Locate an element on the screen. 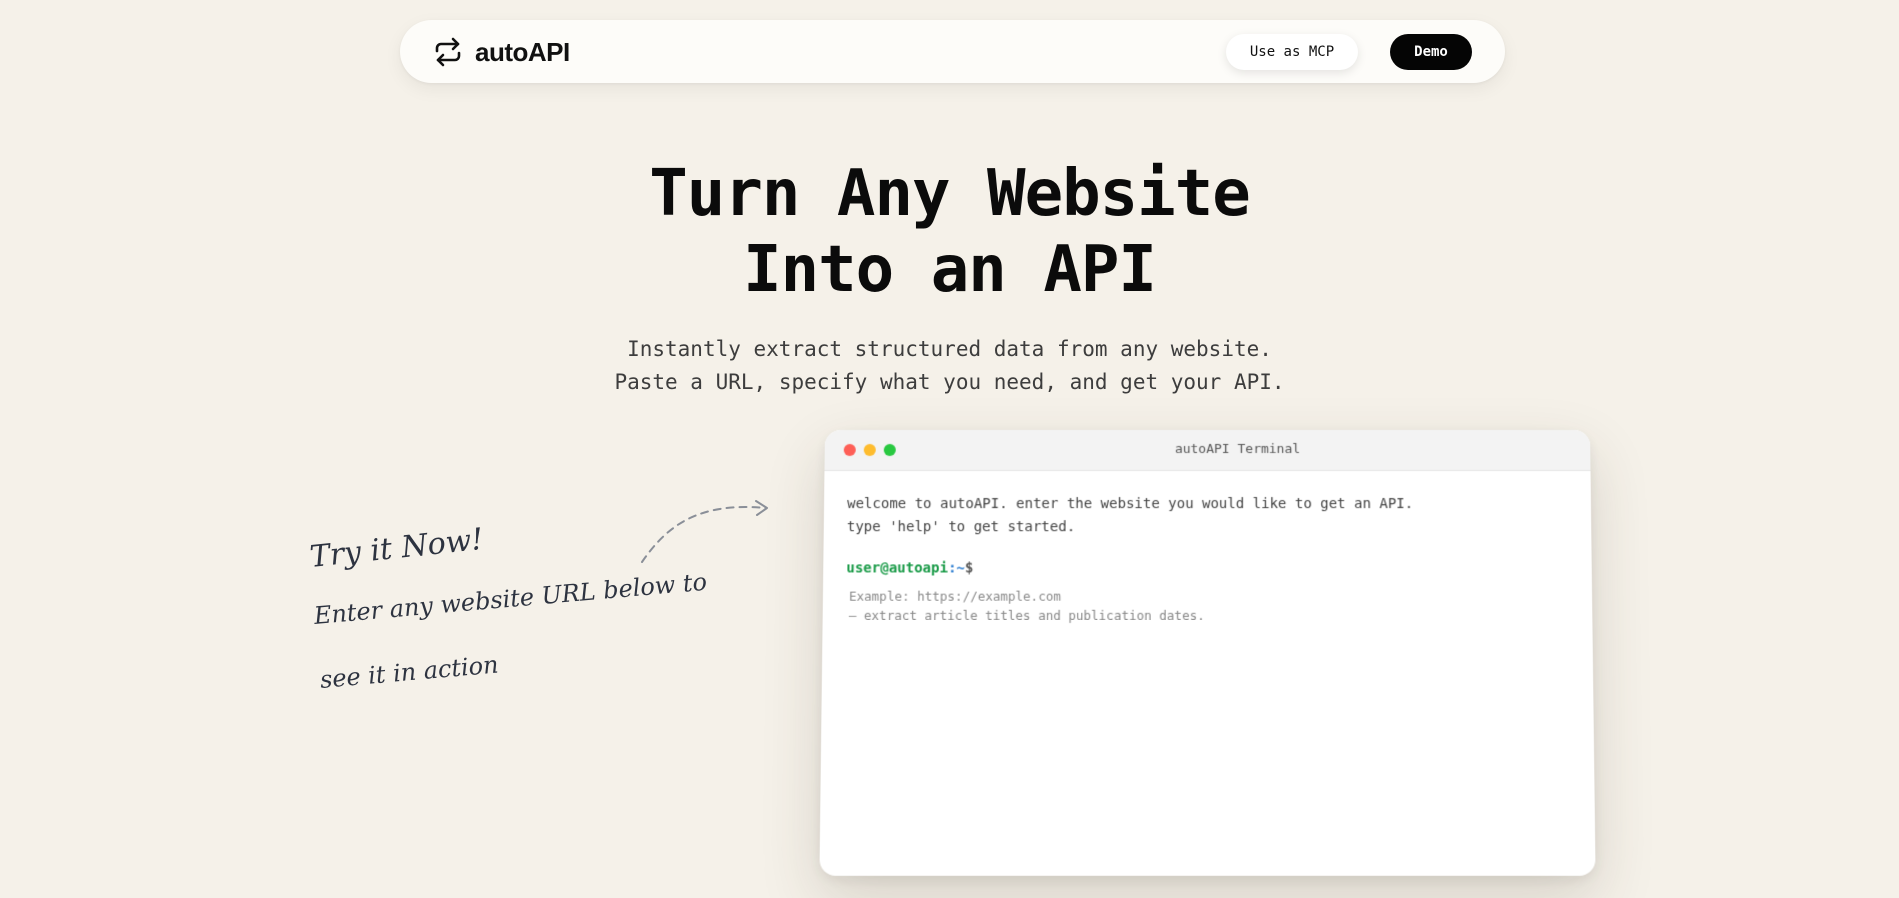  curved-arrow-icon is located at coordinates (705, 532).